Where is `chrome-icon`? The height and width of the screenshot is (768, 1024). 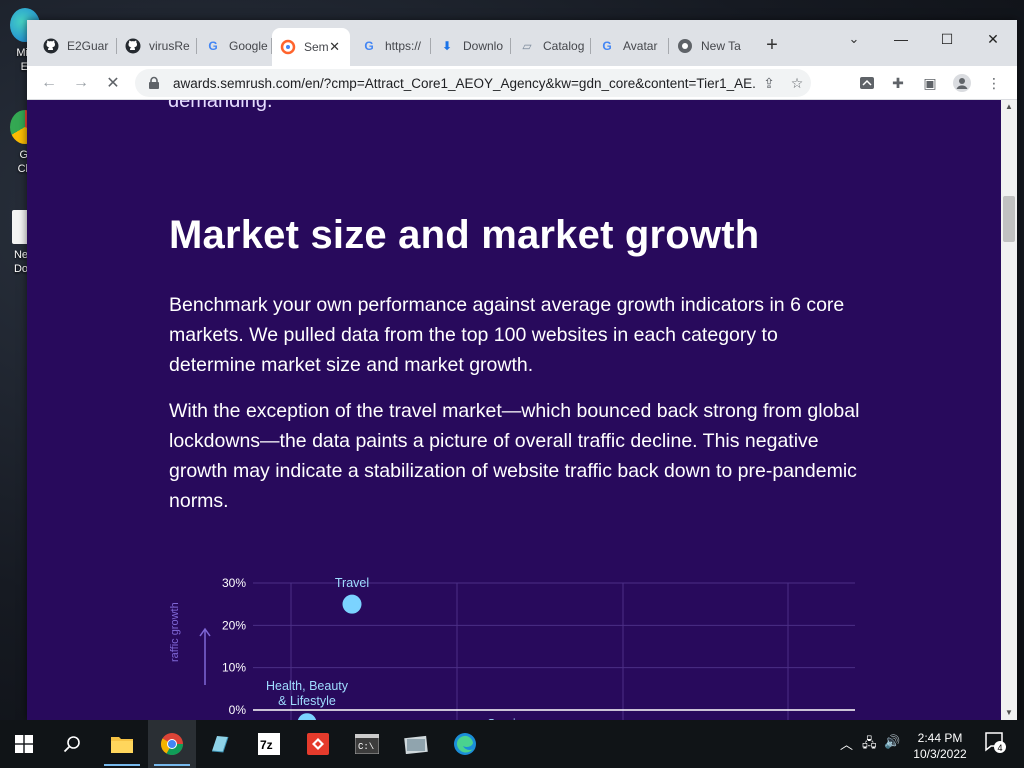
chrome-icon is located at coordinates (172, 744).